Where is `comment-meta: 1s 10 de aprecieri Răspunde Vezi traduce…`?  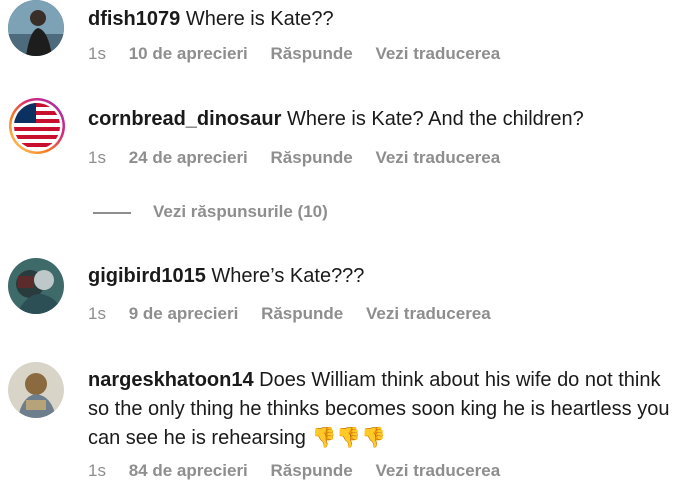
comment-meta: 1s 10 de aprecieri Răspunde Vezi traduce… is located at coordinates (303, 54).